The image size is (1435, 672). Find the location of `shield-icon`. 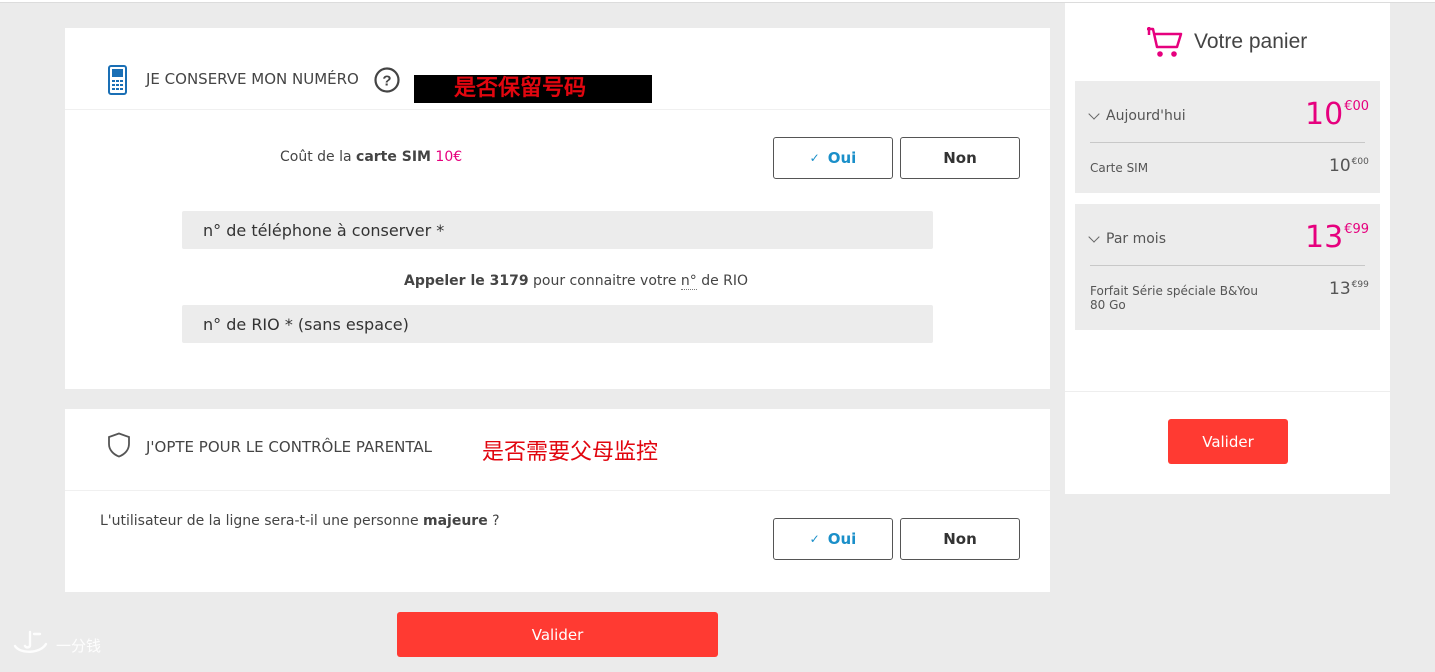

shield-icon is located at coordinates (119, 447).